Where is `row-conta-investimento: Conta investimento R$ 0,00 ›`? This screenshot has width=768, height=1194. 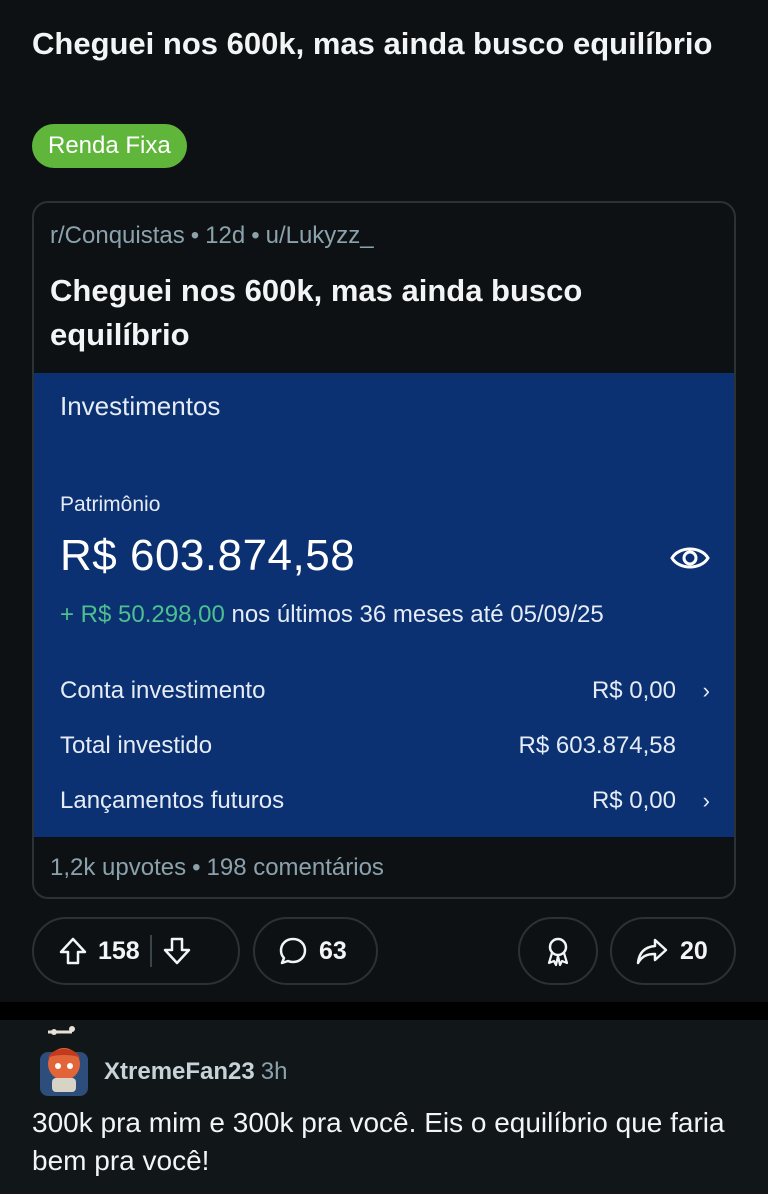 row-conta-investimento: Conta investimento R$ 0,00 › is located at coordinates (385, 691).